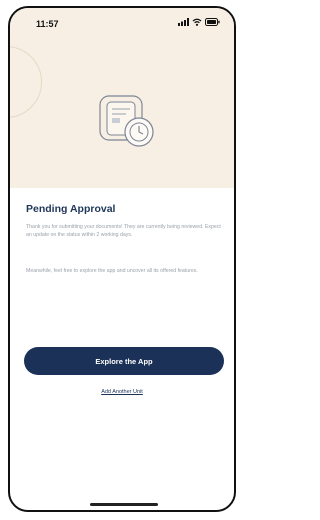 Image resolution: width=320 pixels, height=520 pixels. What do you see at coordinates (124, 361) in the screenshot?
I see `explore-app-button: Explore the App` at bounding box center [124, 361].